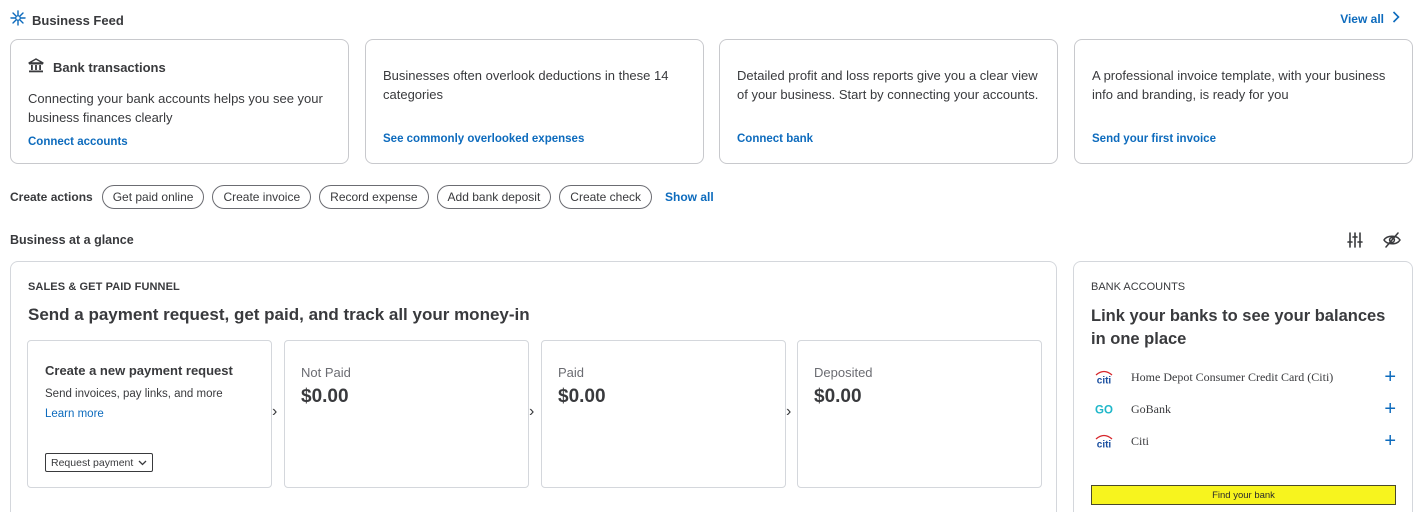 Image resolution: width=1416 pixels, height=512 pixels. I want to click on request-payment-dropdown: Request payment, so click(99, 462).